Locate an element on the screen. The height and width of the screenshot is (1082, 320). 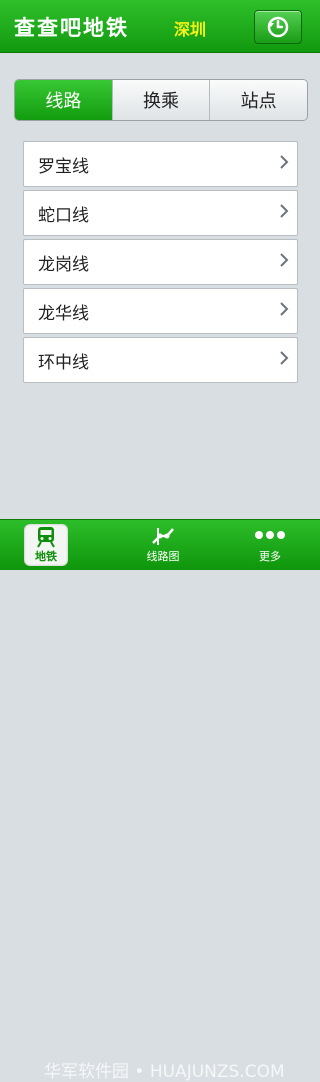
tab-stations: 站点 is located at coordinates (258, 100).